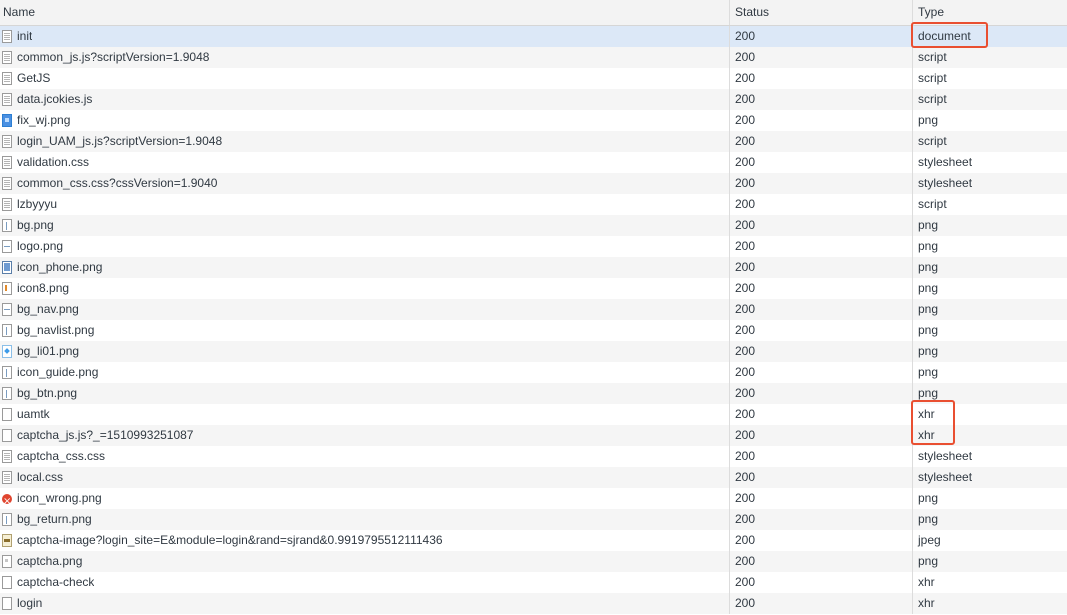 Image resolution: width=1067 pixels, height=615 pixels. What do you see at coordinates (7, 36) in the screenshot?
I see `document-icon` at bounding box center [7, 36].